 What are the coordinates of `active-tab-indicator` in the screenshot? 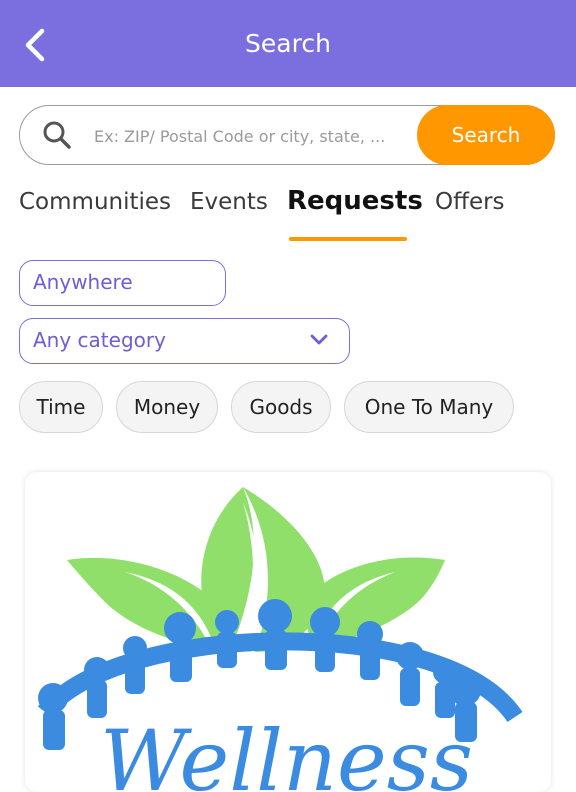 It's located at (348, 239).